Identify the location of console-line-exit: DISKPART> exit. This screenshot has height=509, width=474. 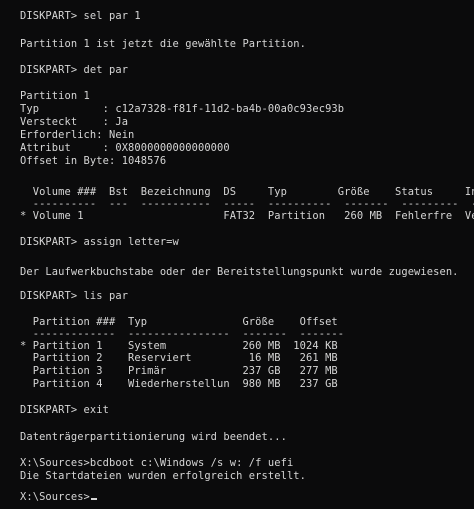
(64, 410).